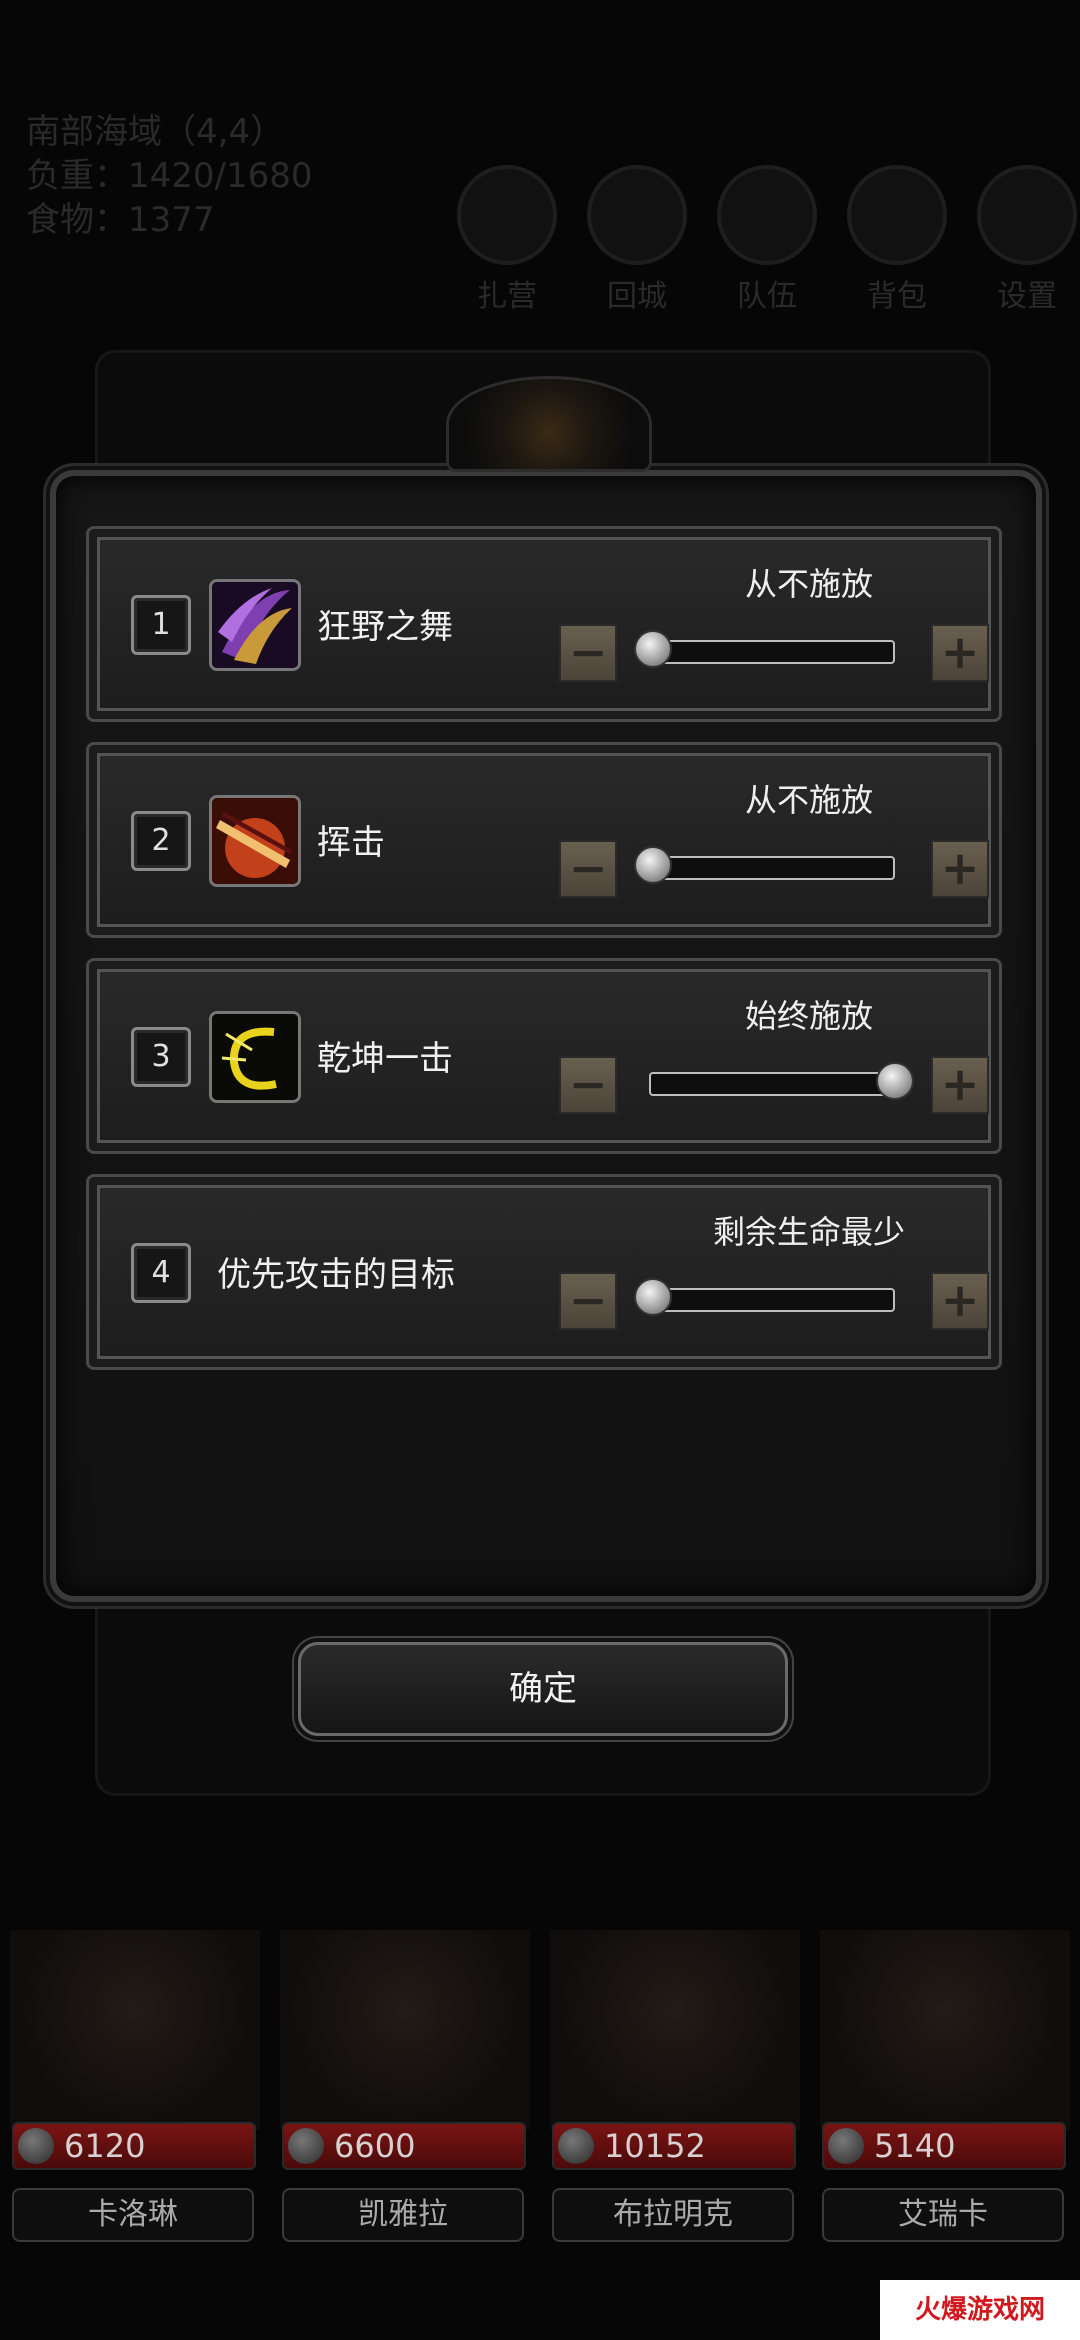 The height and width of the screenshot is (2340, 1080). I want to click on swing-strike-skill-icon, so click(255, 841).